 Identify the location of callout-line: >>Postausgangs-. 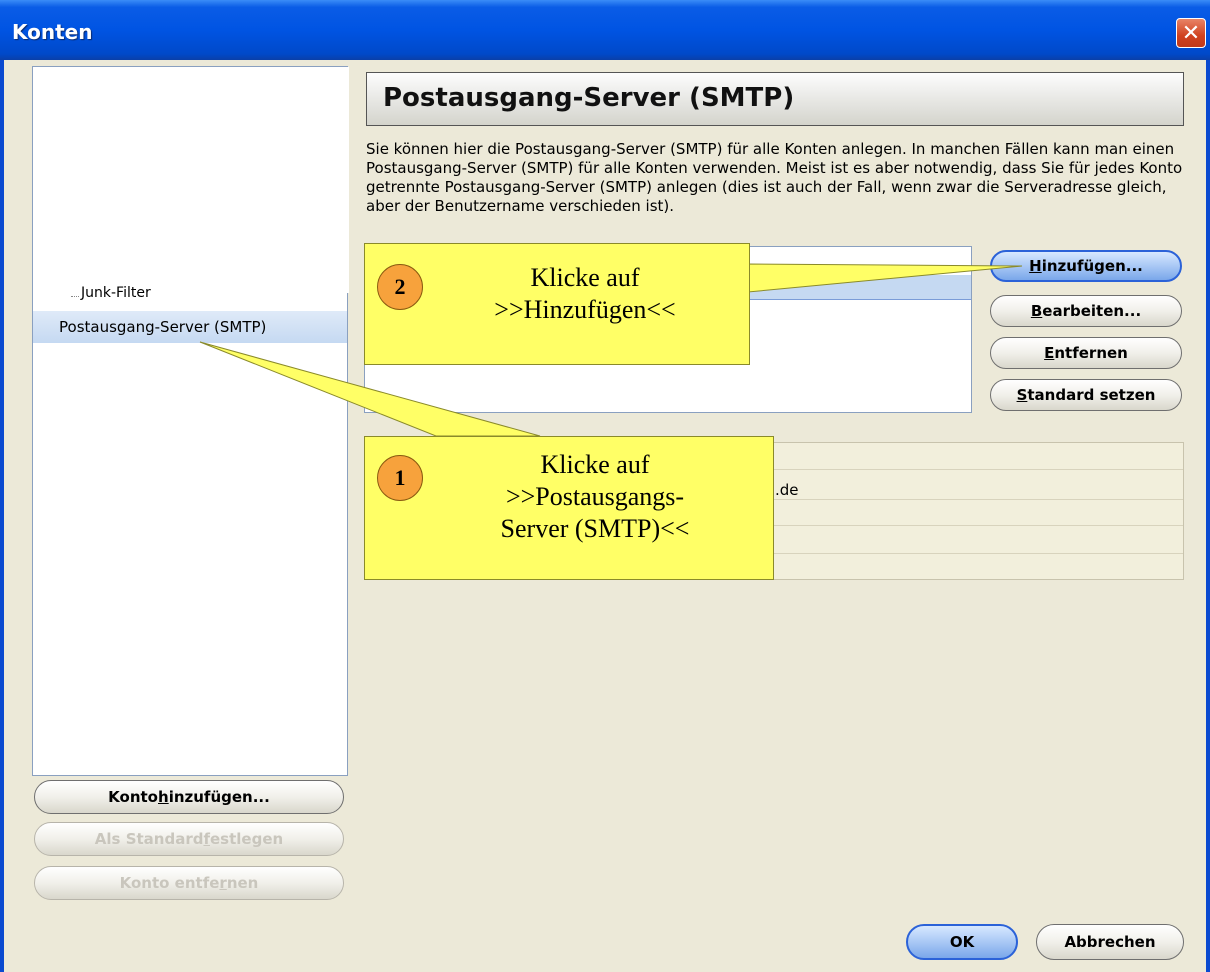
(595, 496).